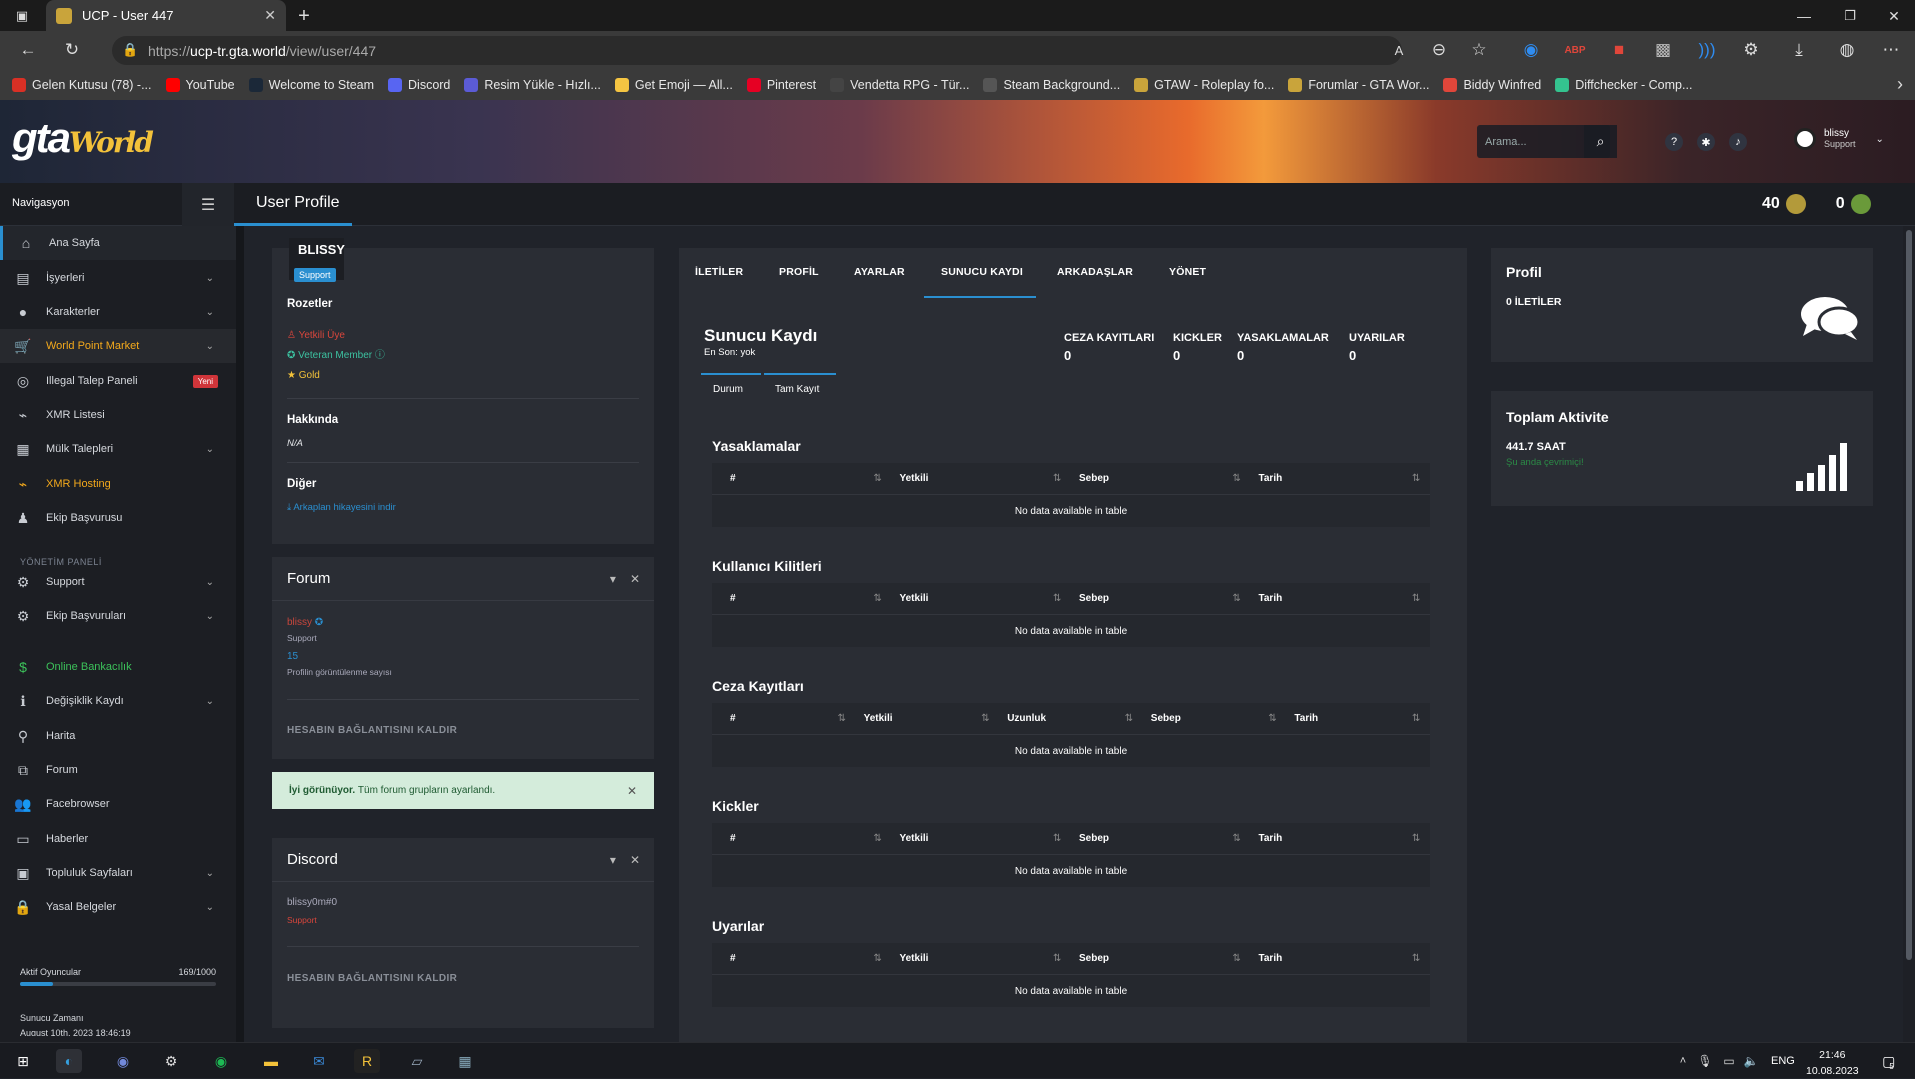 The height and width of the screenshot is (1079, 1915). I want to click on sidebar-item-xmr-hosting: ⌁ XMR Hosting, so click(118, 484).